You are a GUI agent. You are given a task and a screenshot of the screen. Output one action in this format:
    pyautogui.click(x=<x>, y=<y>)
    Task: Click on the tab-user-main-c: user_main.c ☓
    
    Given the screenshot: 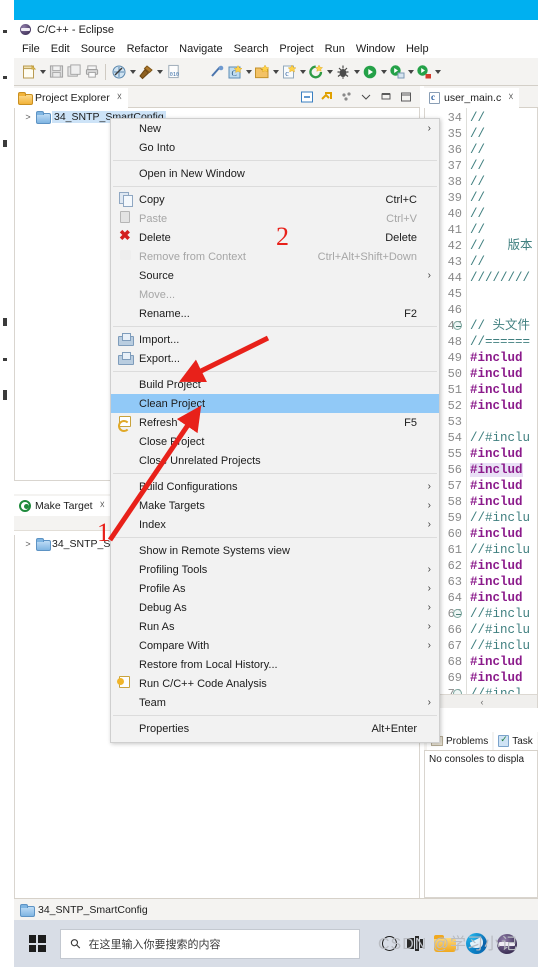 What is the action you would take?
    pyautogui.click(x=471, y=96)
    